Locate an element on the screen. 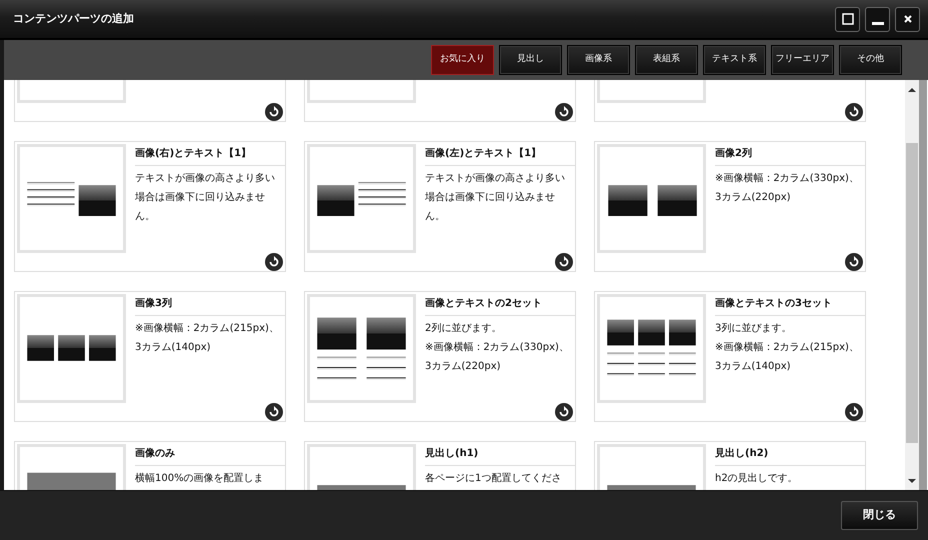 The height and width of the screenshot is (540, 928). category-tab: その他 is located at coordinates (870, 60).